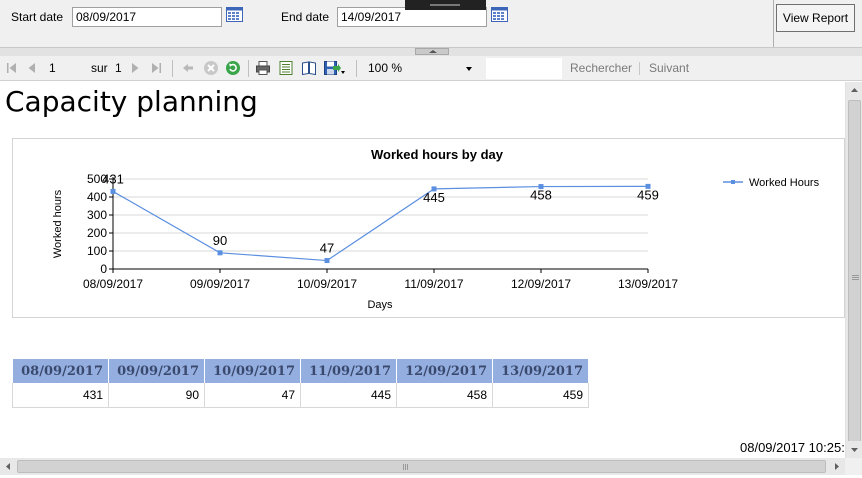 Image resolution: width=862 pixels, height=478 pixels. Describe the element at coordinates (113, 178) in the screenshot. I see `data-label: 431` at that location.